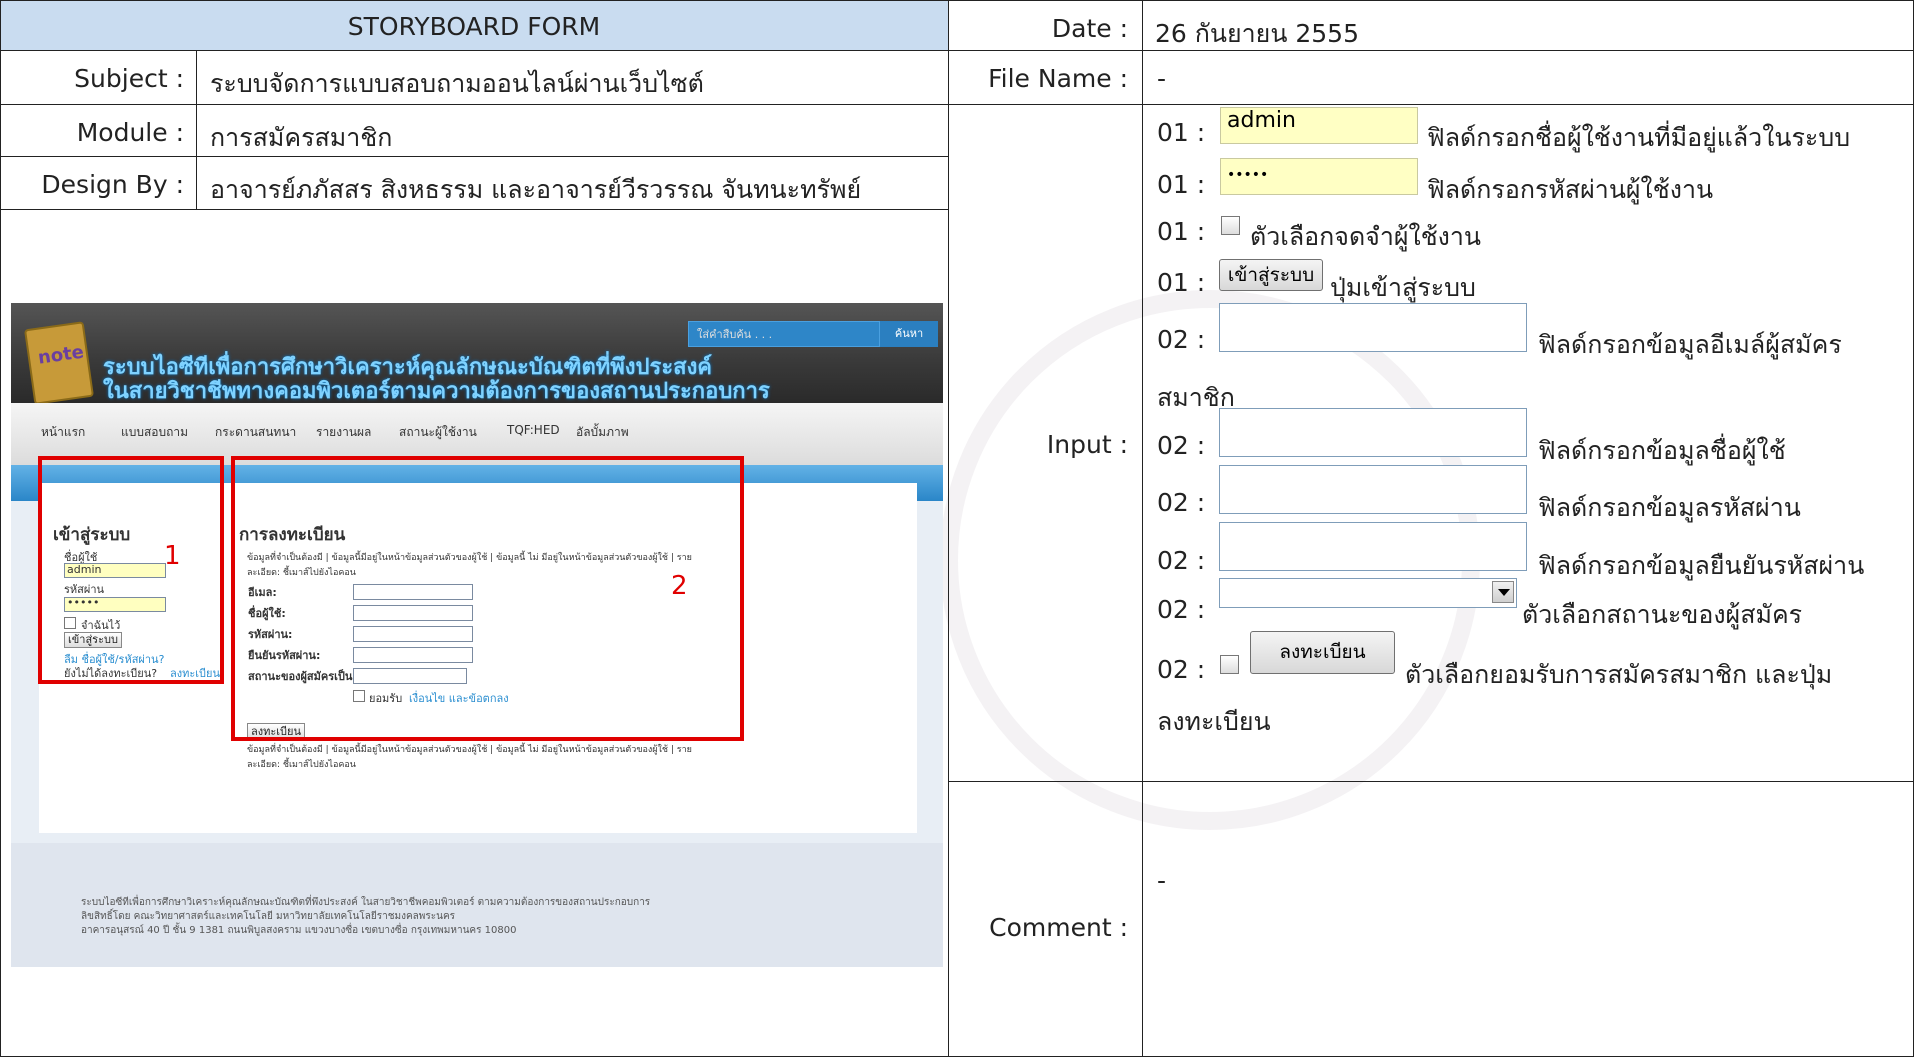 The width and height of the screenshot is (1914, 1057). Describe the element at coordinates (1619, 674) in the screenshot. I see `input-02-desc-f: ตัวเลือกยอมรับการสมัครสมาชิก และปุ่ม` at that location.